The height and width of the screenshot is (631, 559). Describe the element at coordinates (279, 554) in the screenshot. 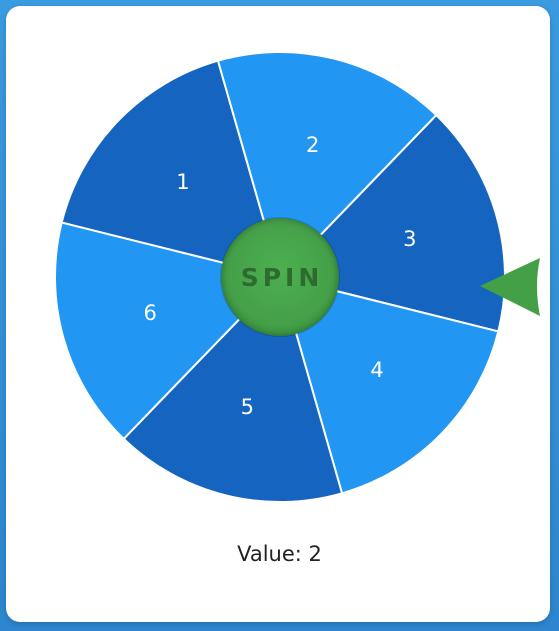

I see `result-value: Value: 2` at that location.